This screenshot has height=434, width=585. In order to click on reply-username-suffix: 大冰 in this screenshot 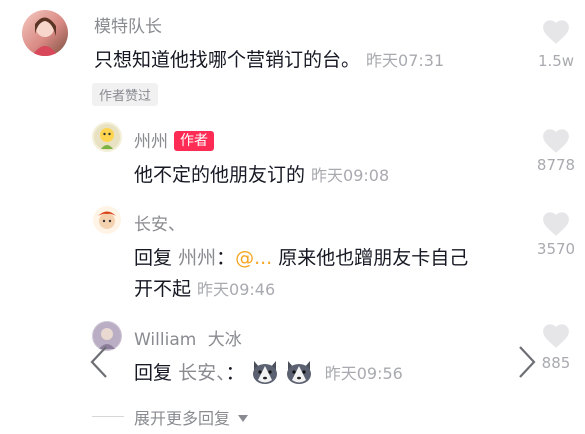, I will do `click(224, 340)`.